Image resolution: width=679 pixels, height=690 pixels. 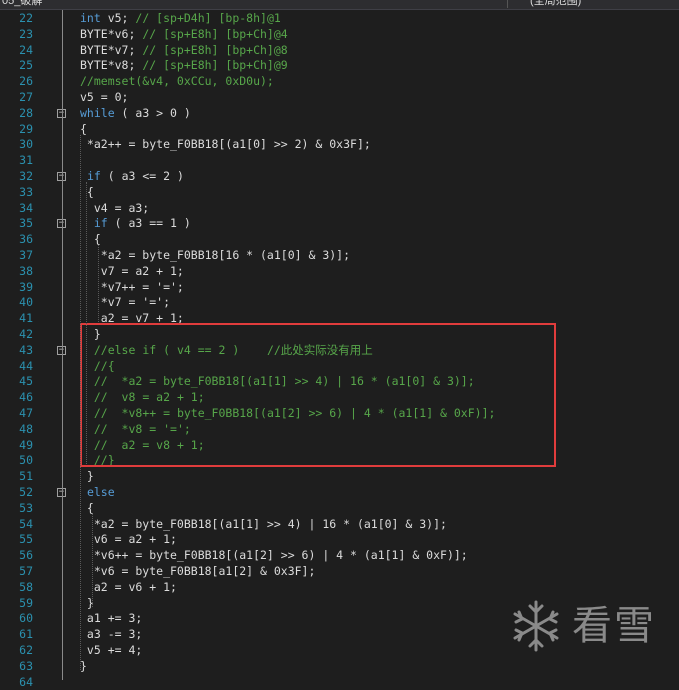 What do you see at coordinates (536, 626) in the screenshot?
I see `snowflake-icon` at bounding box center [536, 626].